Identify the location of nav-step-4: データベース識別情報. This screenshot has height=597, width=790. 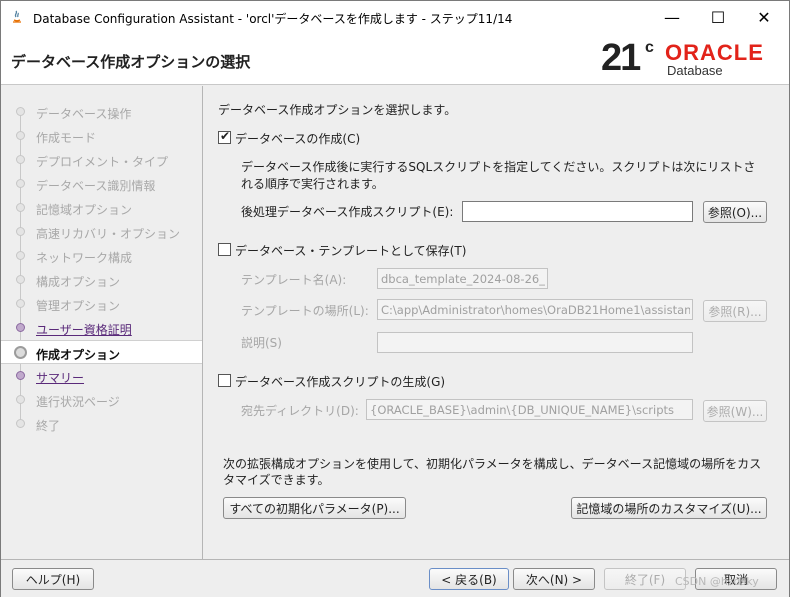
(101, 184).